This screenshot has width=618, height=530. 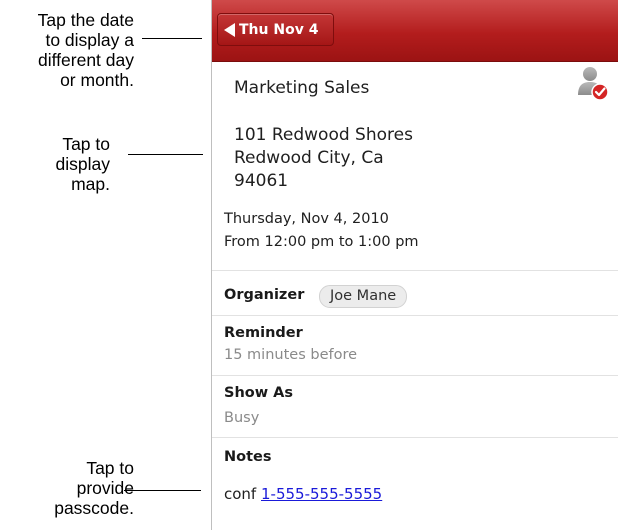 What do you see at coordinates (323, 135) in the screenshot?
I see `address-line: 101 Redwood Shores` at bounding box center [323, 135].